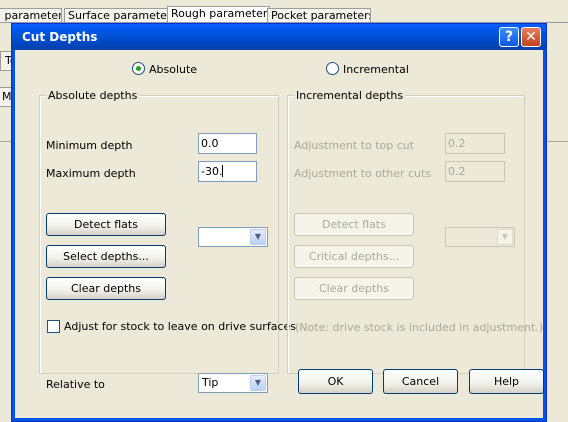  What do you see at coordinates (354, 288) in the screenshot?
I see `incremental-clear-depths-button: Clear depths` at bounding box center [354, 288].